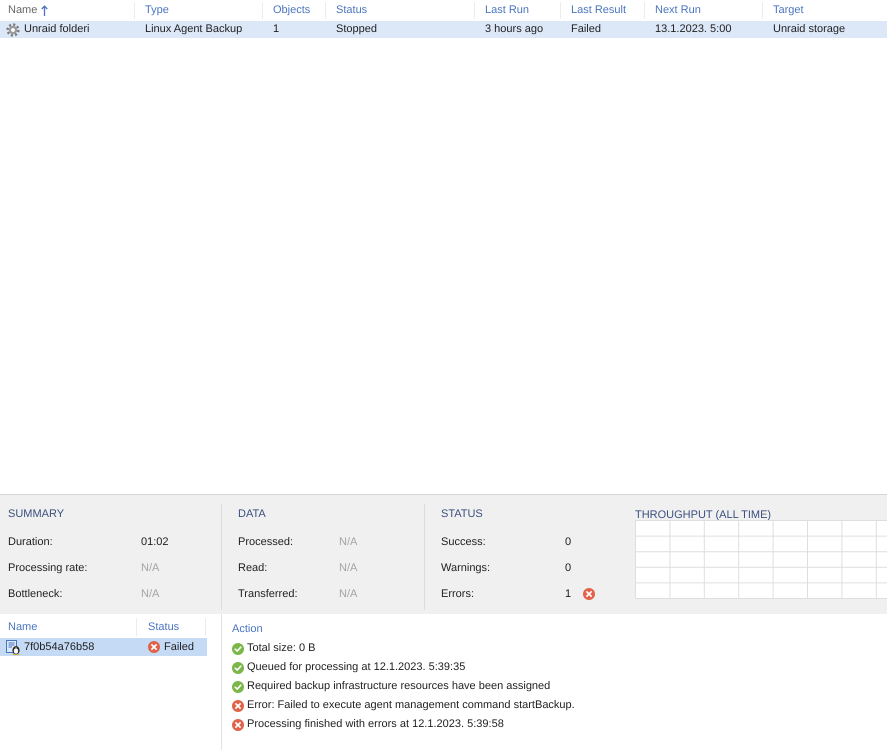 This screenshot has width=887, height=750. Describe the element at coordinates (465, 568) in the screenshot. I see `field-label: Warnings:` at that location.